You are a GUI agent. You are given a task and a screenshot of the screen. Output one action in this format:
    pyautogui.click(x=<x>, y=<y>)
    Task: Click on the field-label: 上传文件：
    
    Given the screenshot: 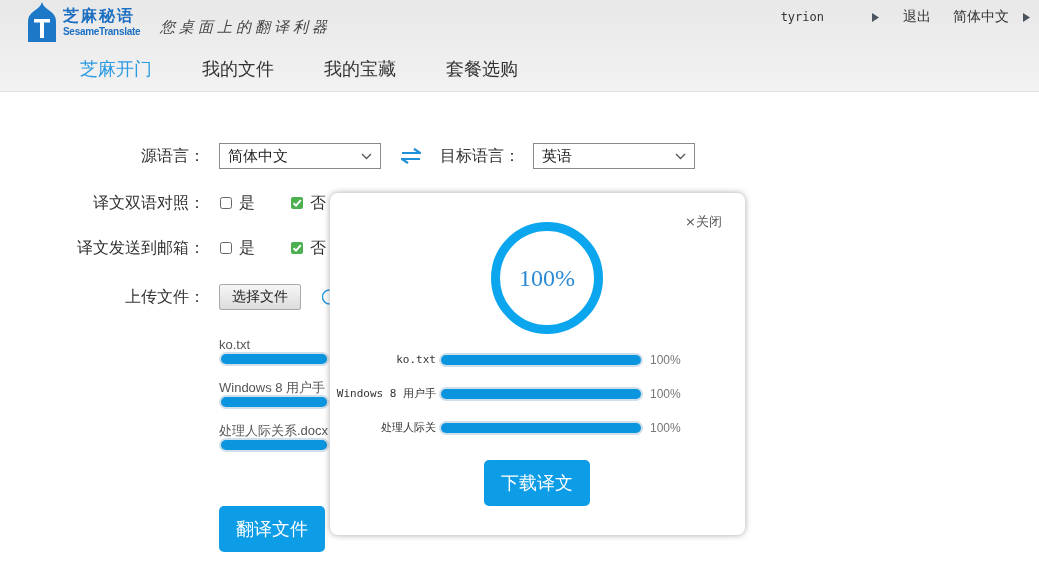 What is the action you would take?
    pyautogui.click(x=164, y=297)
    